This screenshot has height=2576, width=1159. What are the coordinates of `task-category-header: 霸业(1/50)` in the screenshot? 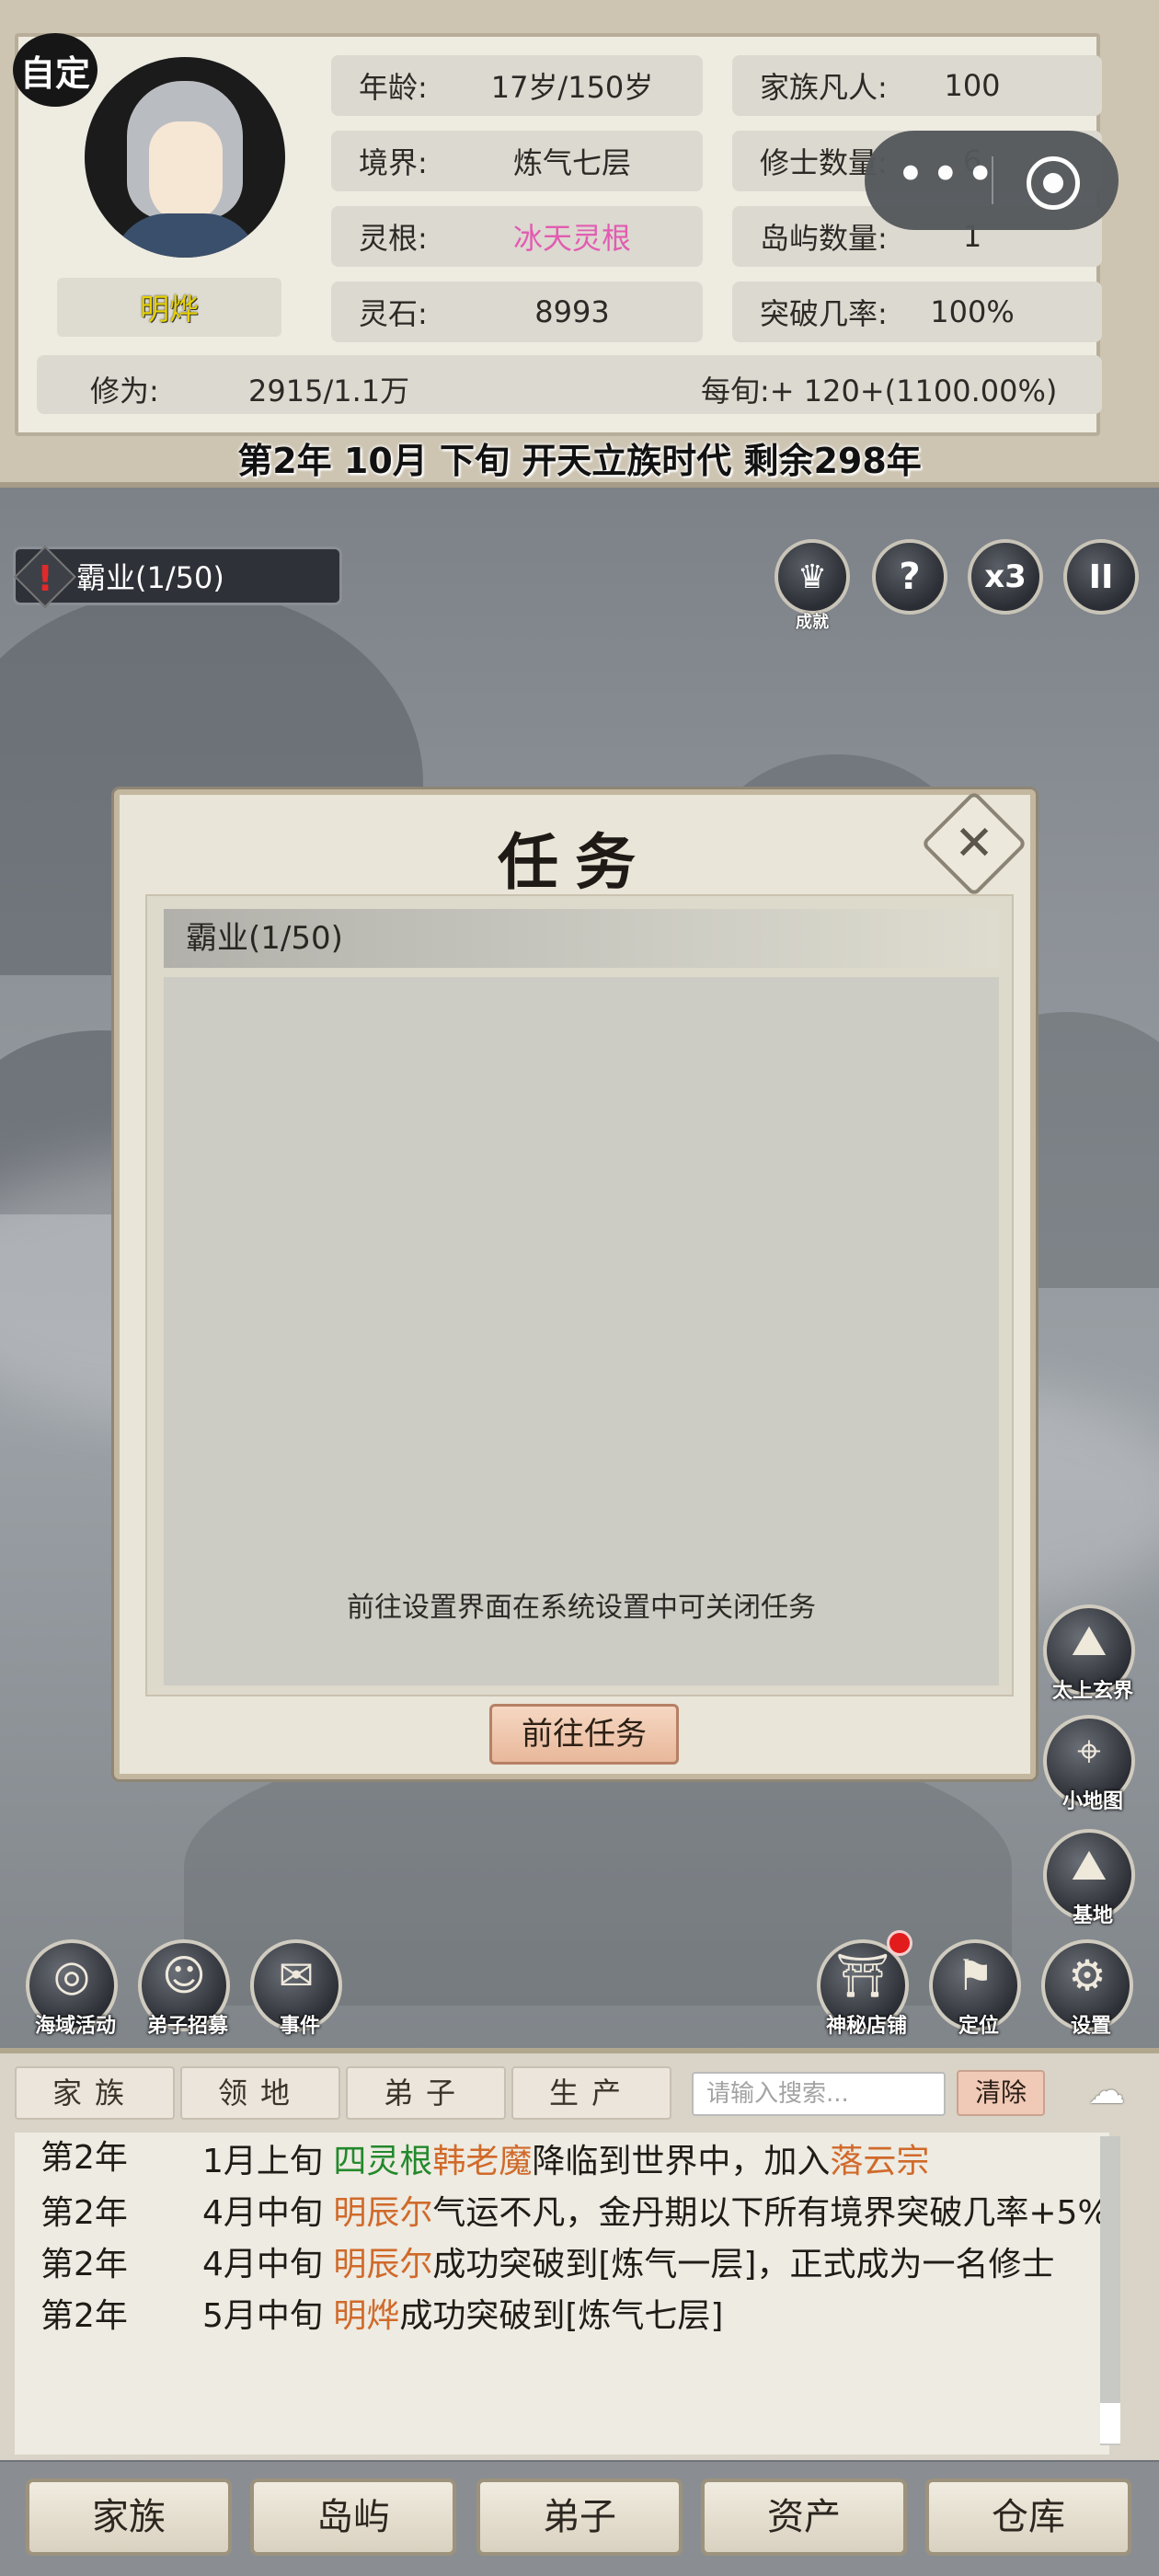 It's located at (581, 938).